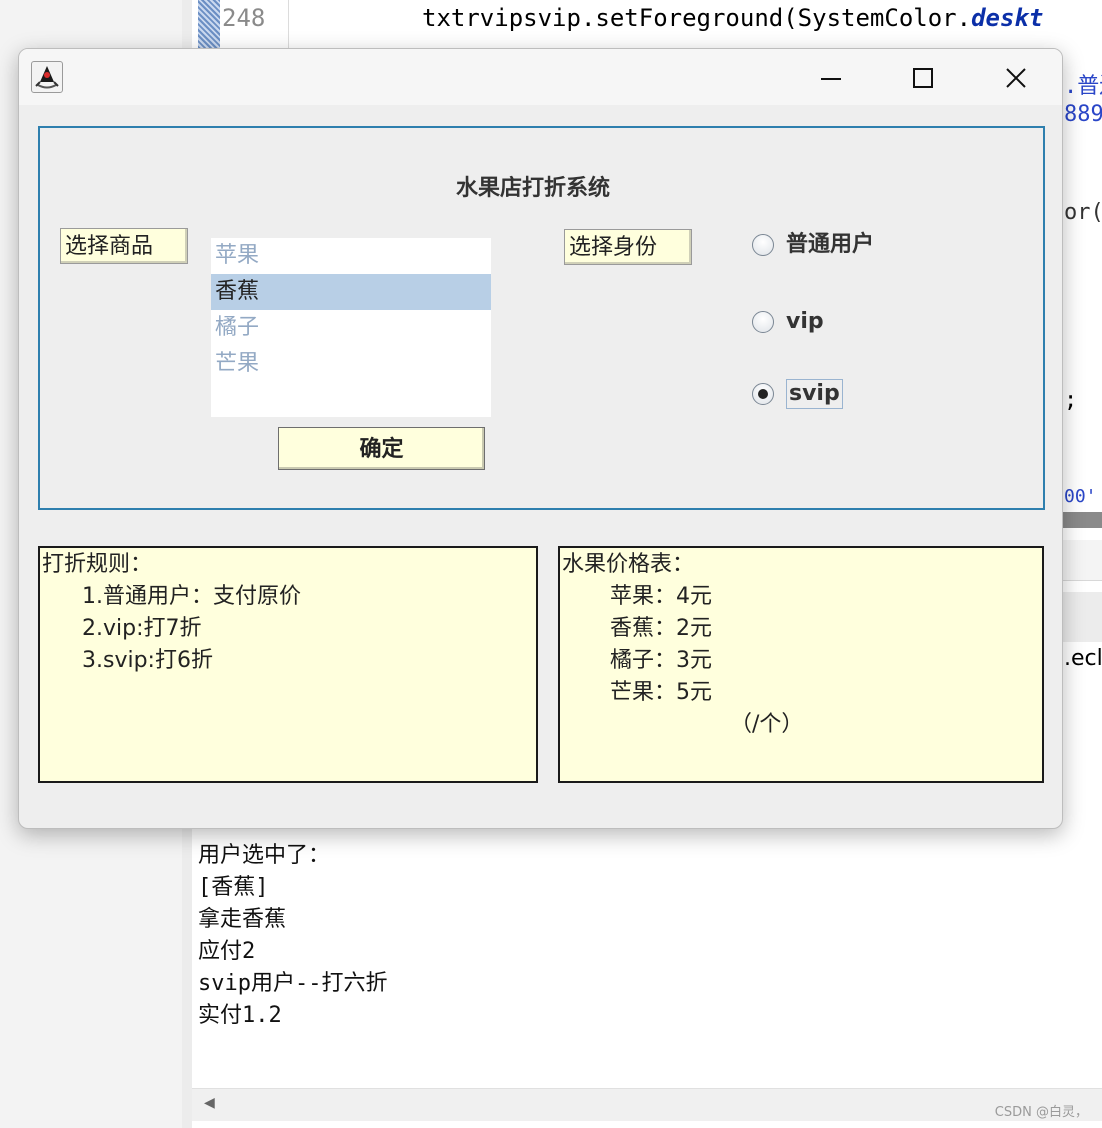 The image size is (1102, 1128). Describe the element at coordinates (1083, 86) in the screenshot. I see `ide-code-fragment: .普边` at that location.